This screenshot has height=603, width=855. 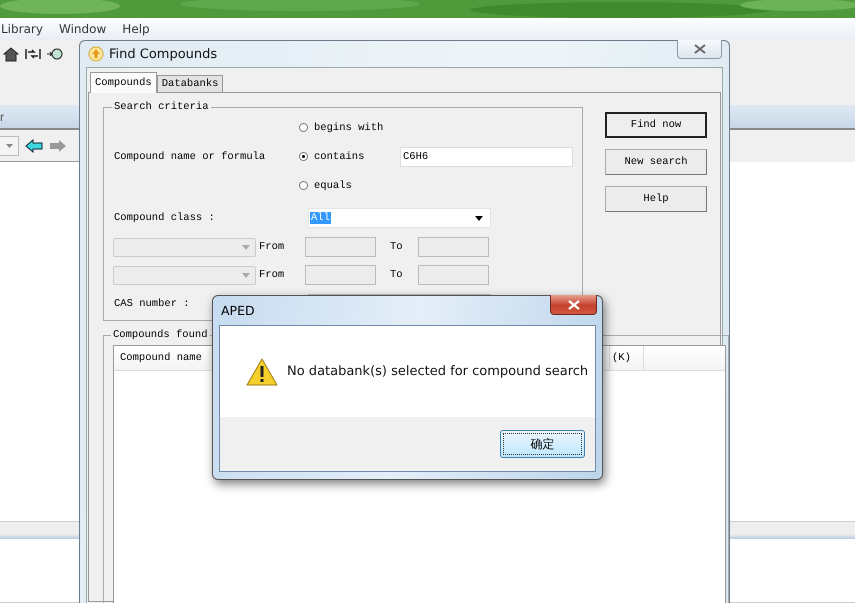 I want to click on dropdown, so click(x=9, y=146).